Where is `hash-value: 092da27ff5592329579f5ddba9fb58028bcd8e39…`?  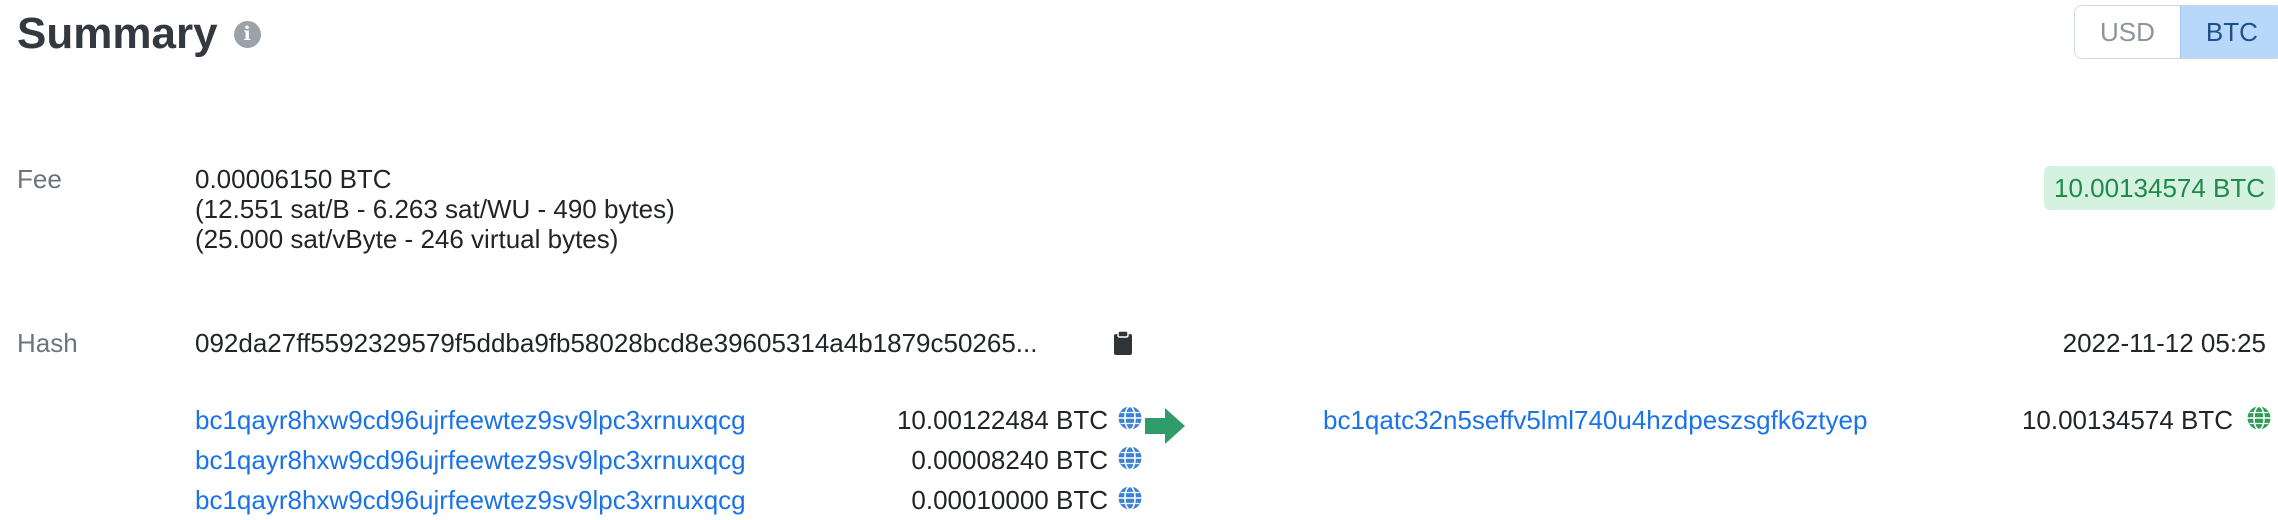
hash-value: 092da27ff5592329579f5ddba9fb58028bcd8e39… is located at coordinates (616, 343).